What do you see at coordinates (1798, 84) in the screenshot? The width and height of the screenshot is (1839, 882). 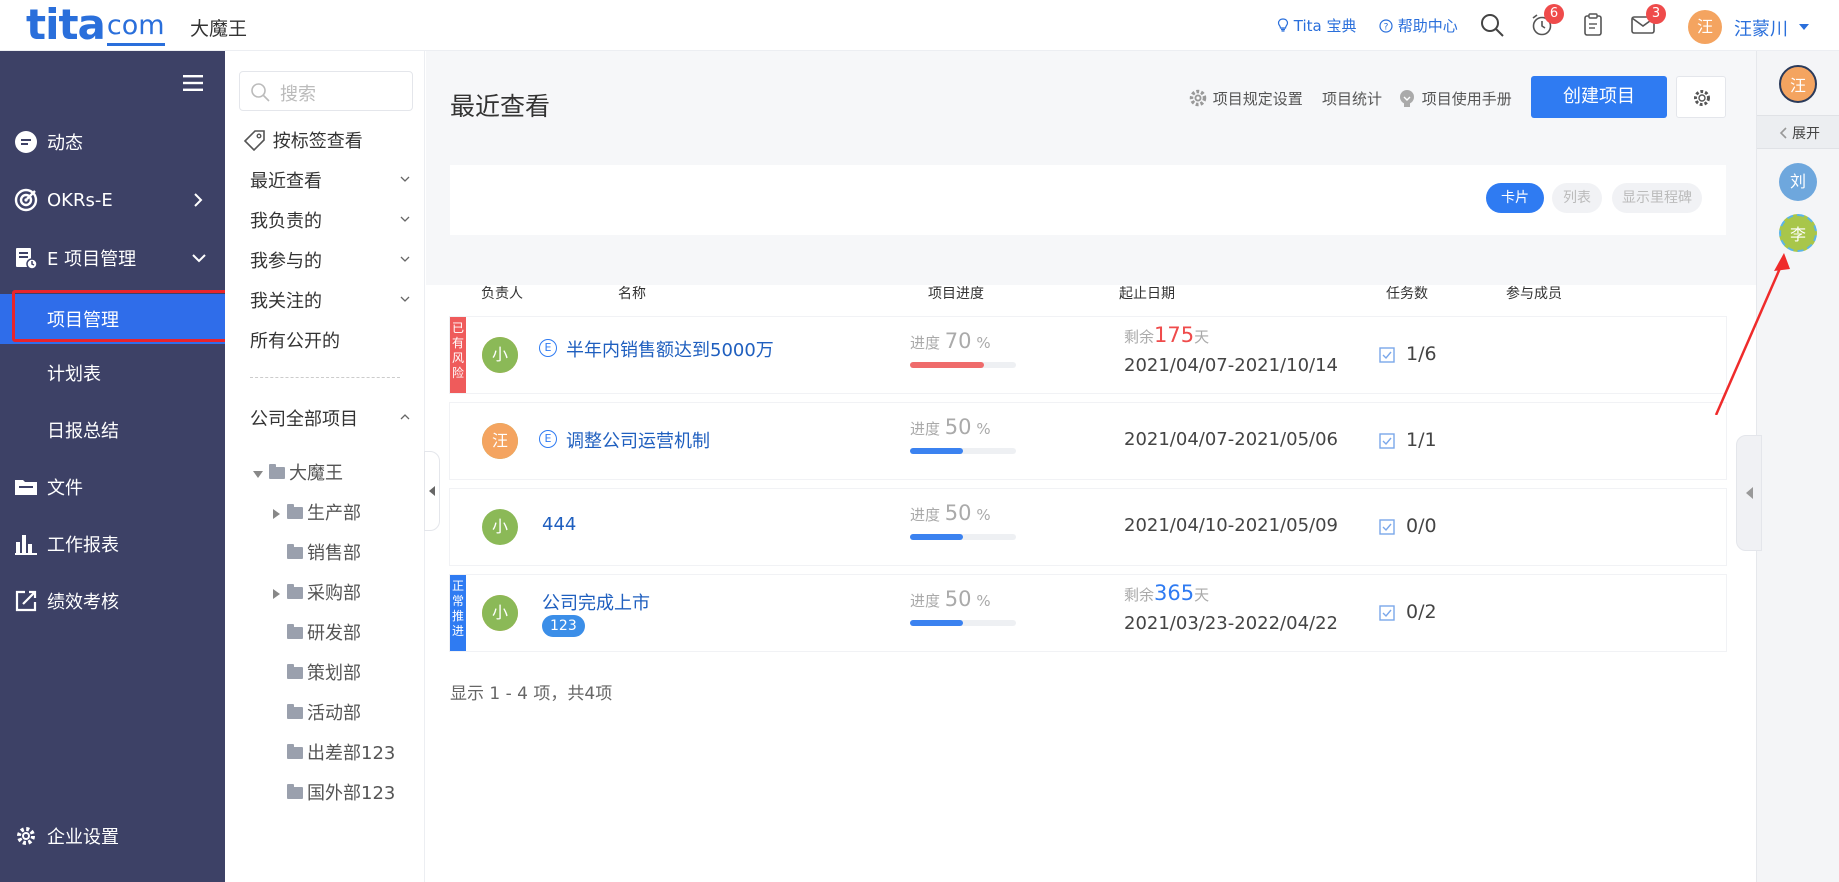 I see `member-avatar-self: 汪` at bounding box center [1798, 84].